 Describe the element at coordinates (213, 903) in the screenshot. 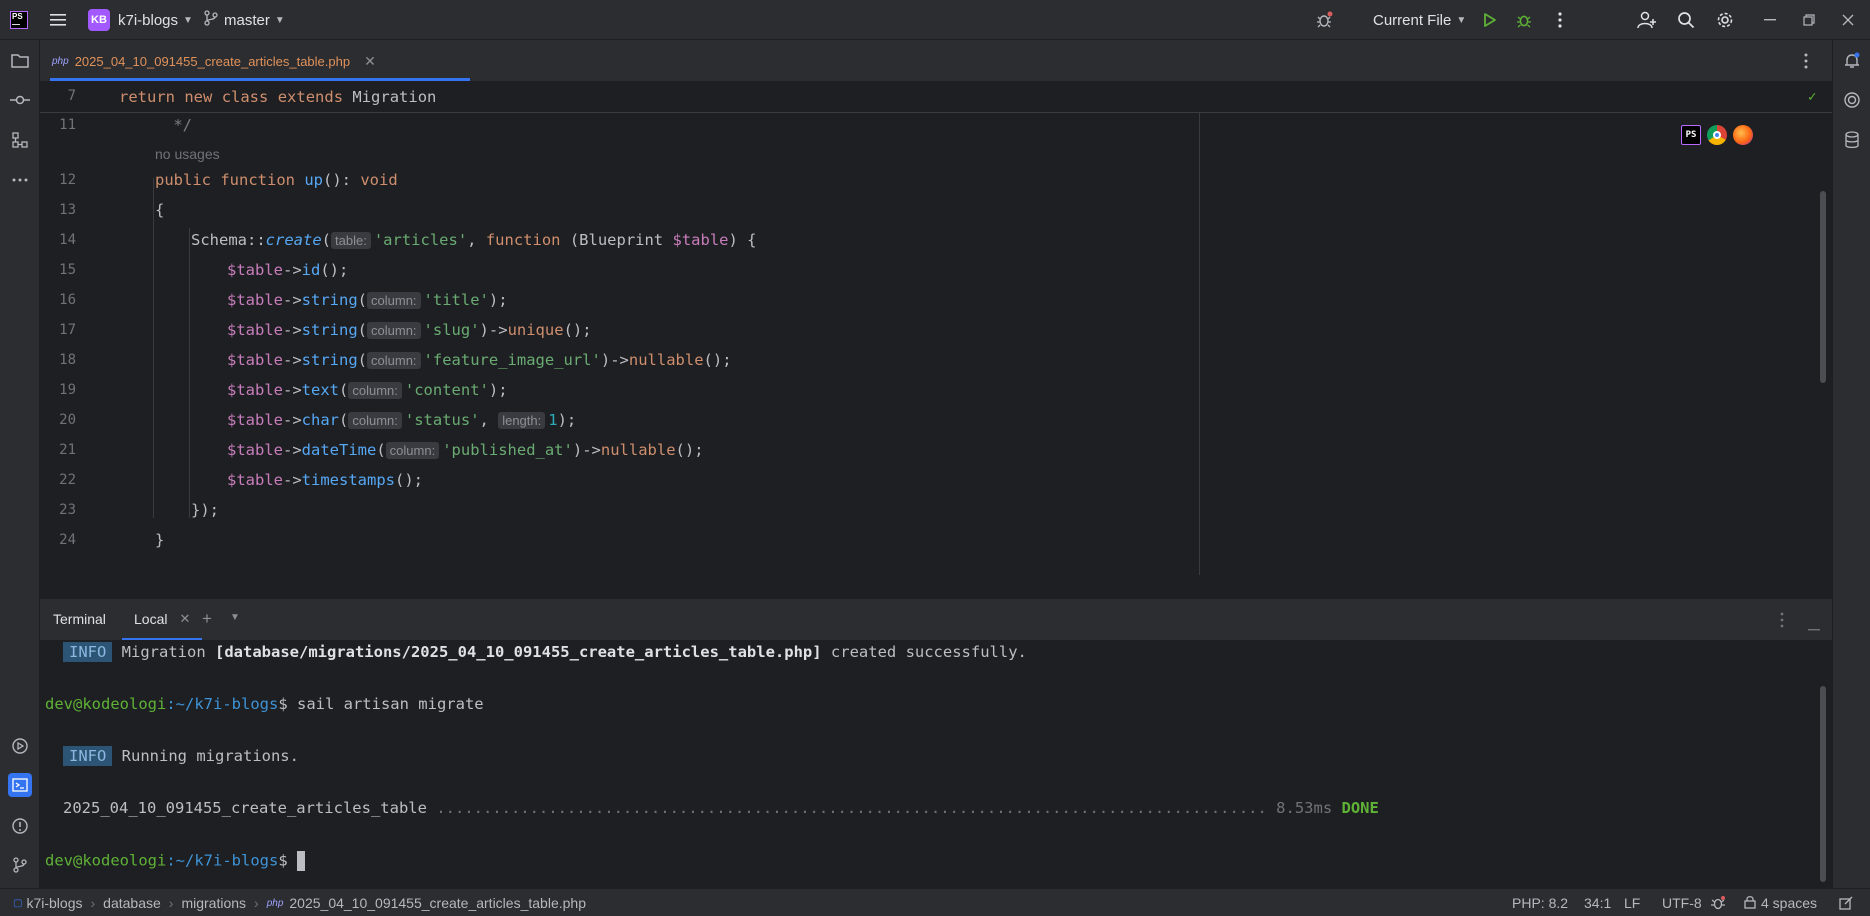

I see `breadcrumb-item: migrations` at that location.